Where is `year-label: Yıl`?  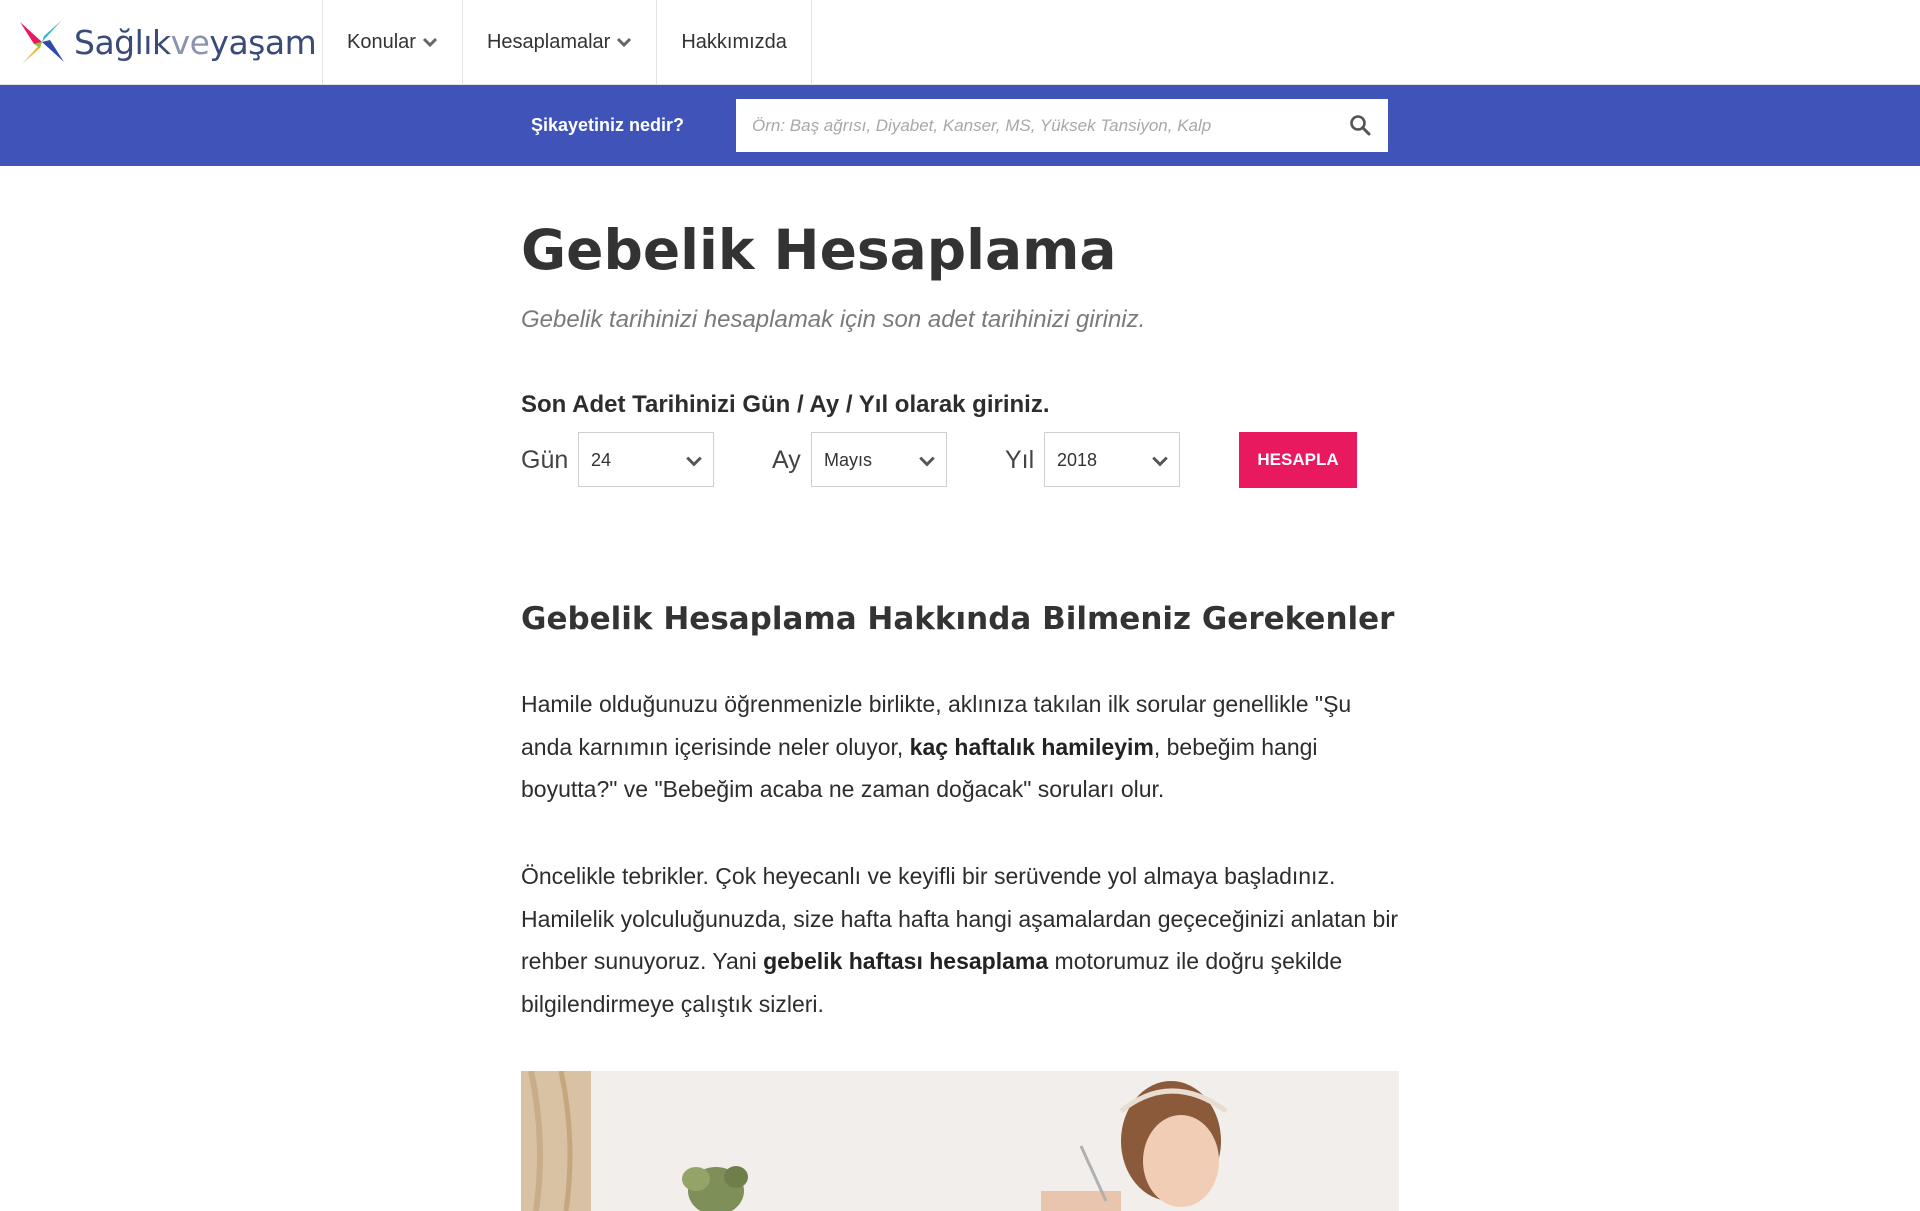 year-label: Yıl is located at coordinates (1020, 460).